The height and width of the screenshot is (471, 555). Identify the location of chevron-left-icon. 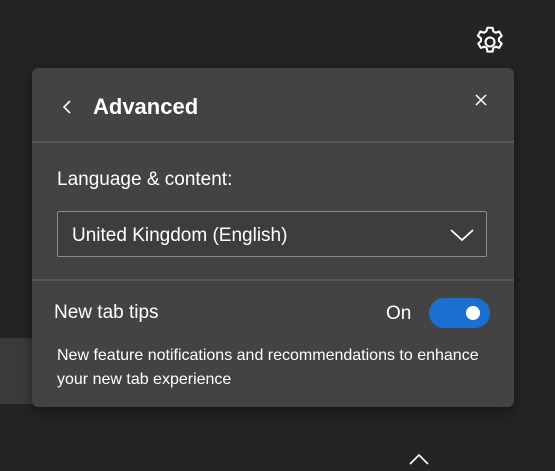
(66, 107).